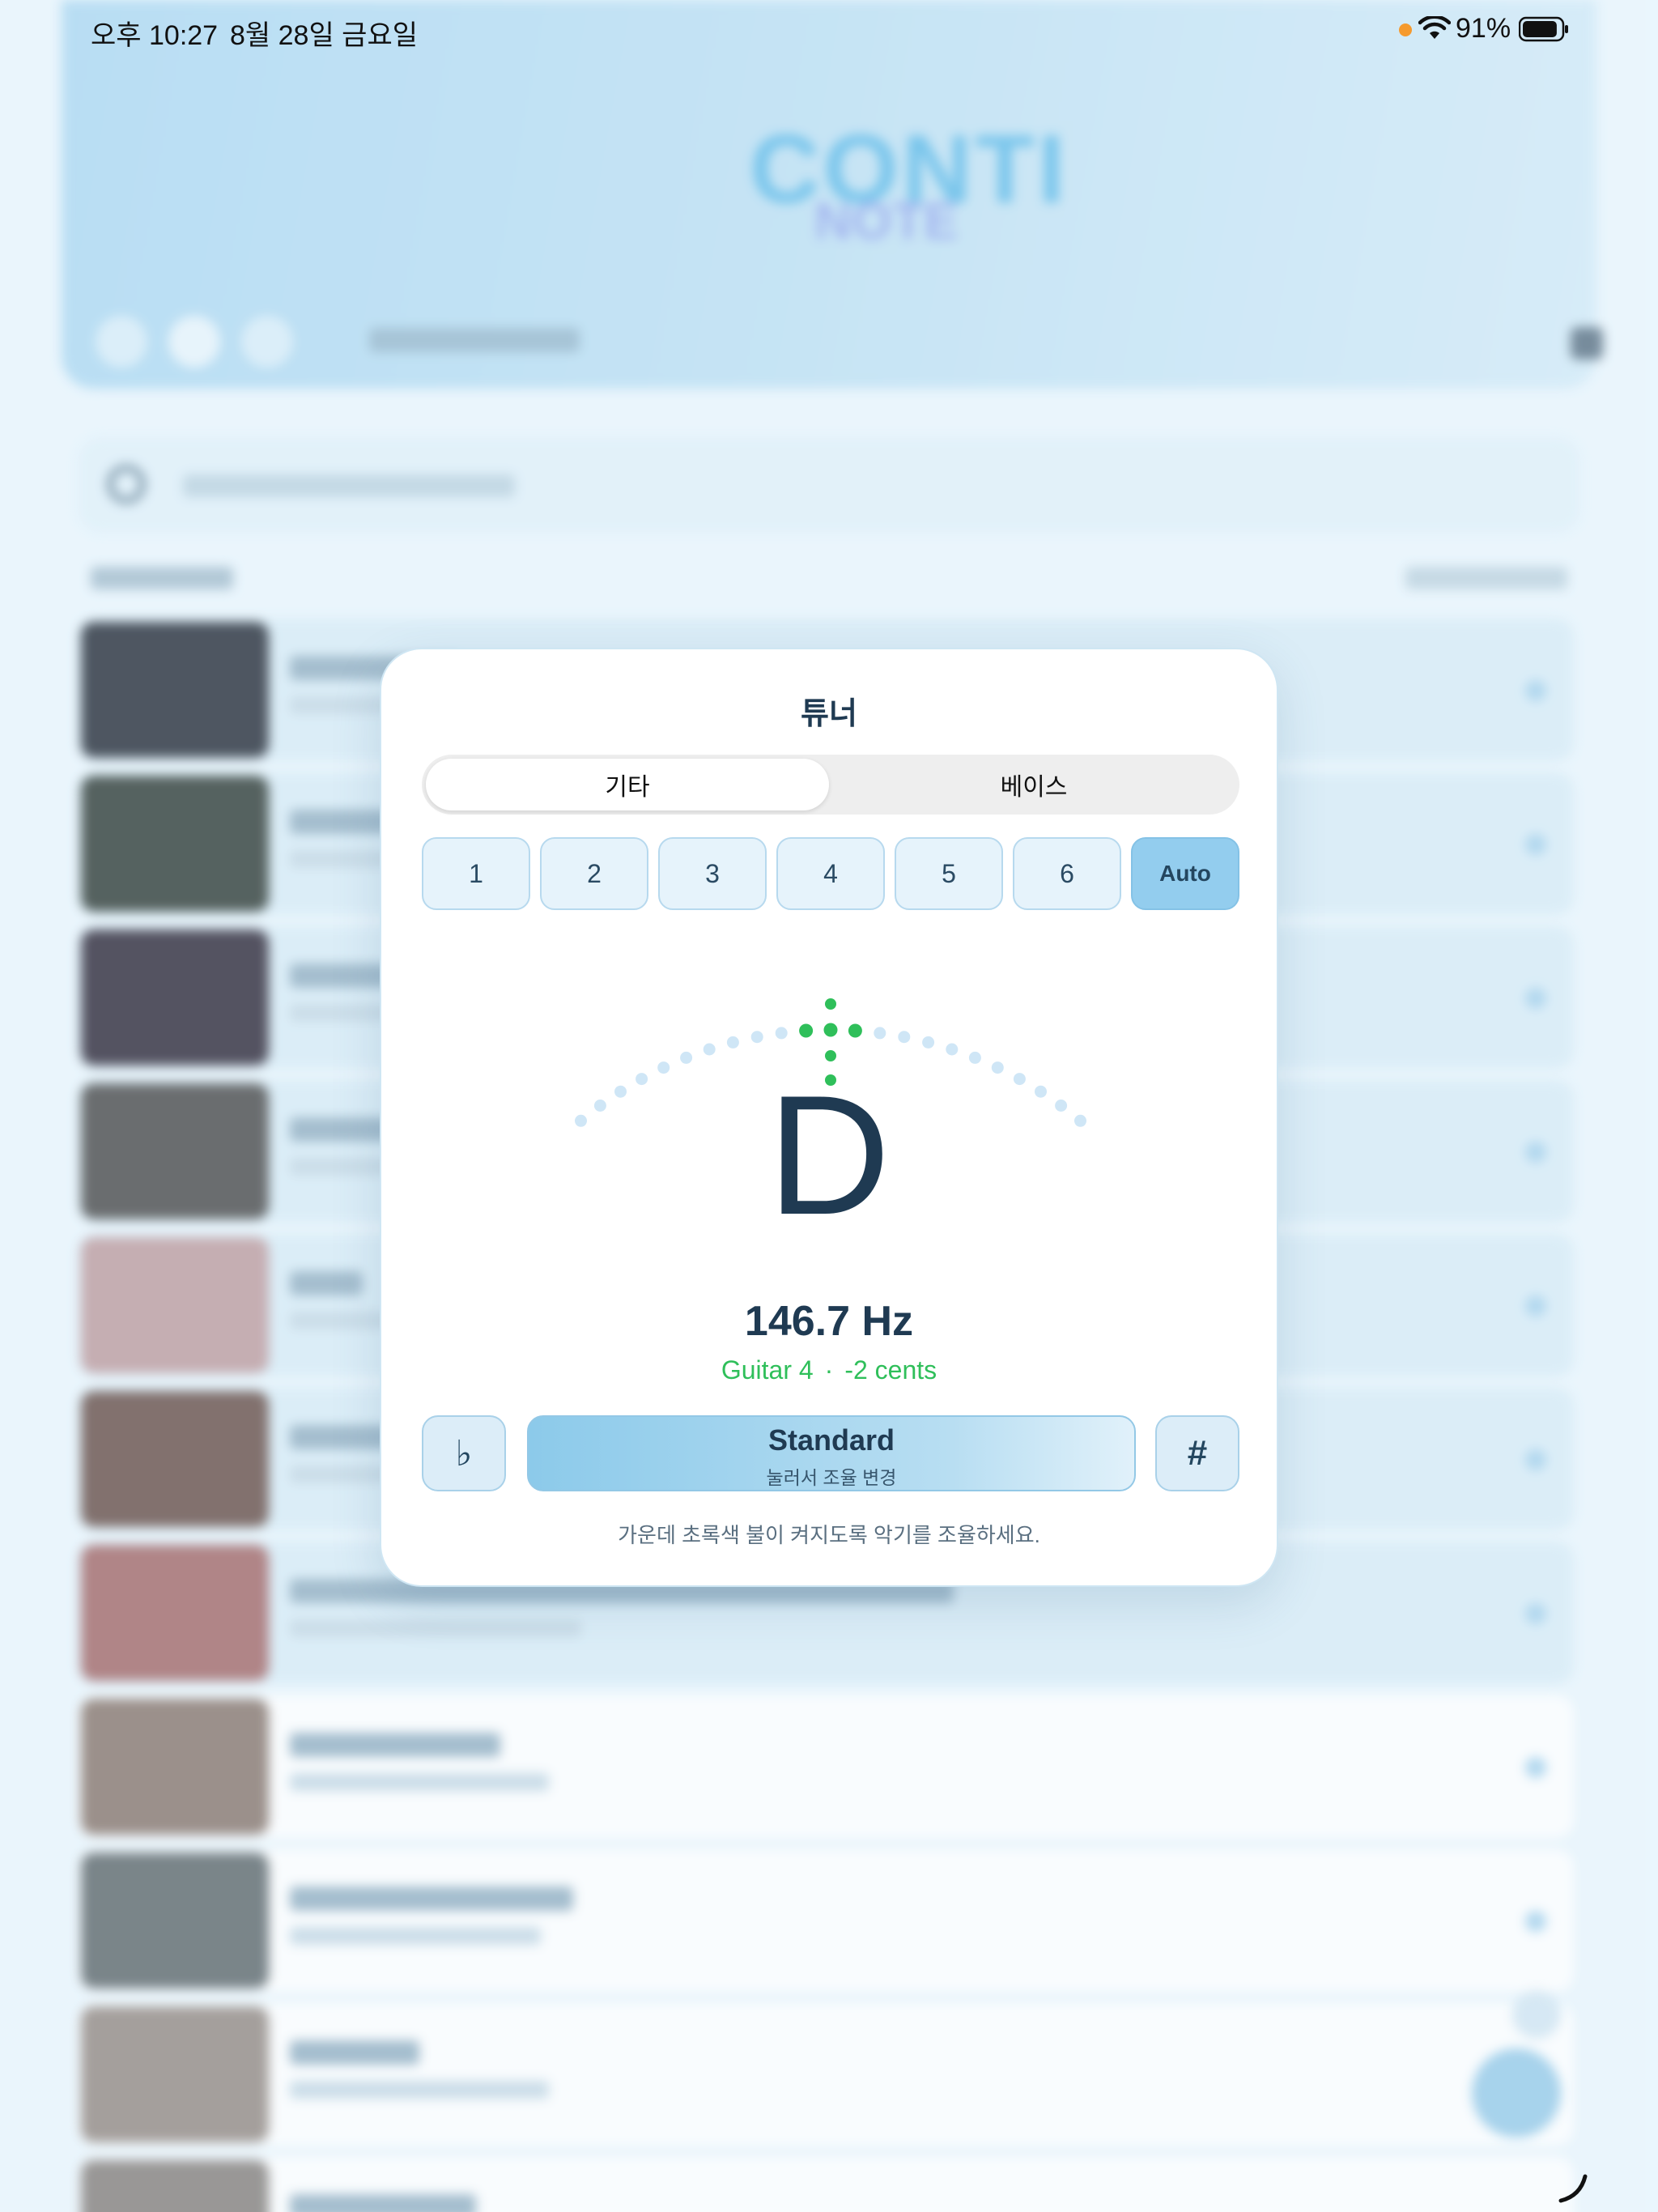 This screenshot has width=1658, height=2212. Describe the element at coordinates (830, 1004) in the screenshot. I see `meter-needle-dot` at that location.